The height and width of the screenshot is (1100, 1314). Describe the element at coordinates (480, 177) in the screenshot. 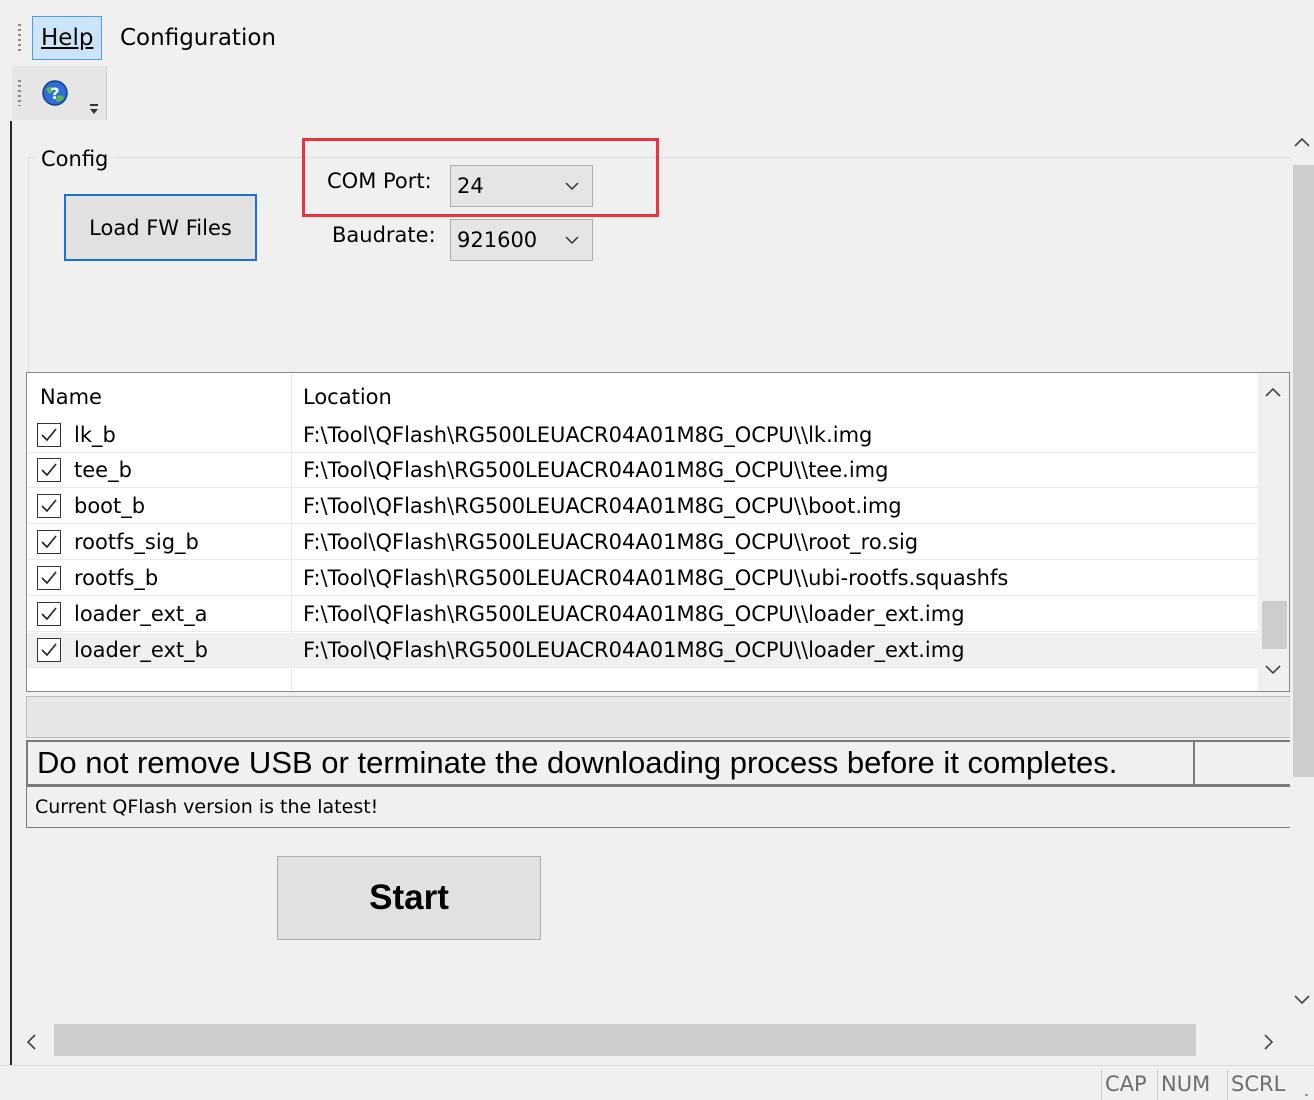

I see `com-port-highlight` at that location.